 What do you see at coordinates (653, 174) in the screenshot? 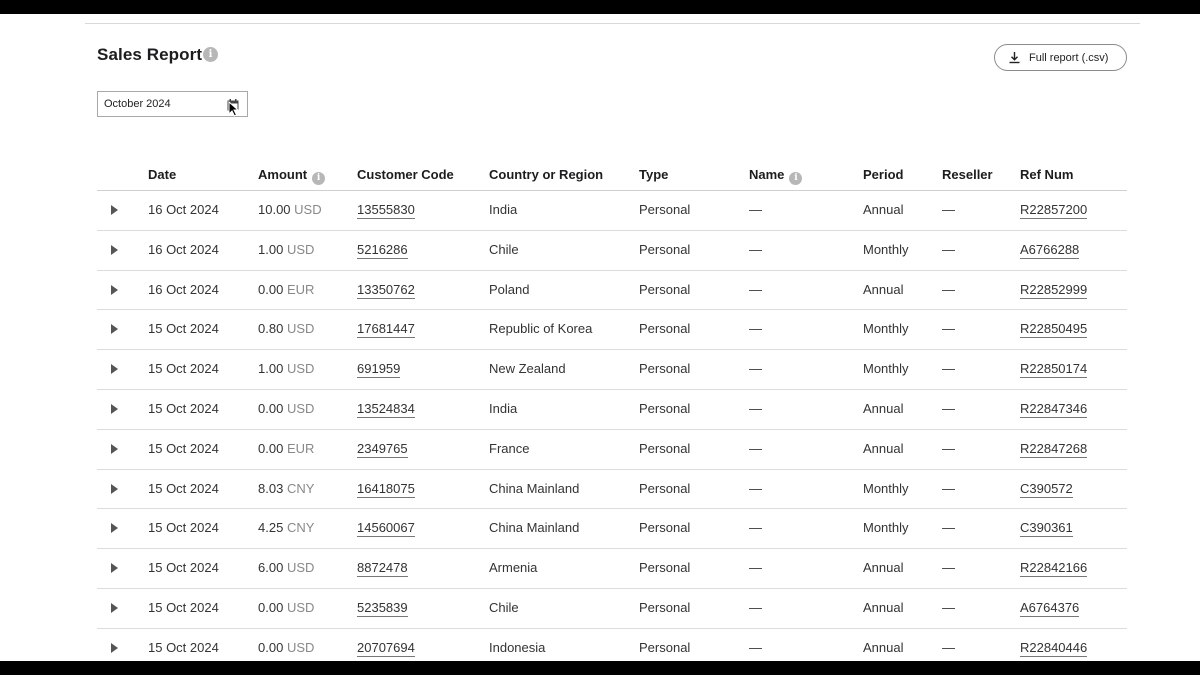
I see `column-header-type: Type` at bounding box center [653, 174].